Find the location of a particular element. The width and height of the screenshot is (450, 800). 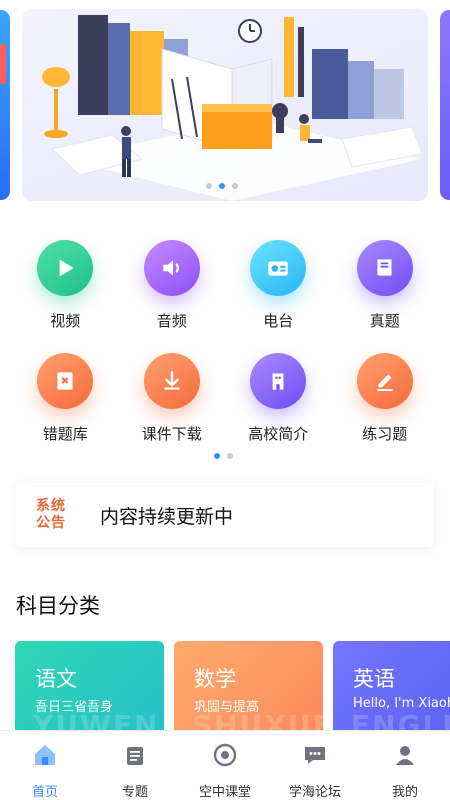

tab-item: 我的 is located at coordinates (405, 765).